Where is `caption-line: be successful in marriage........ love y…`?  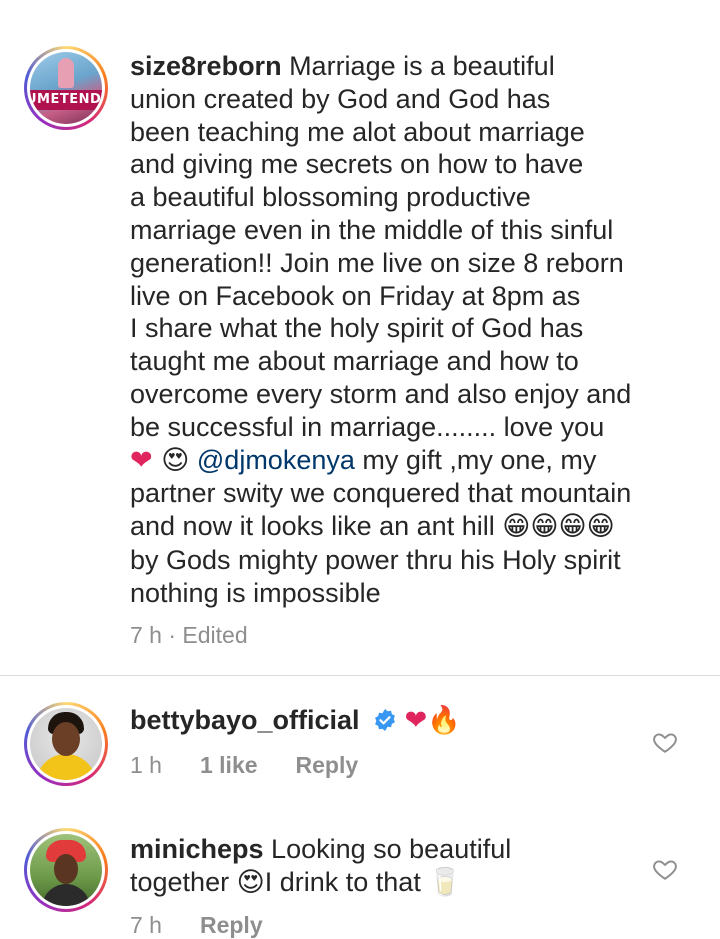
caption-line: be successful in marriage........ love y… is located at coordinates (367, 426).